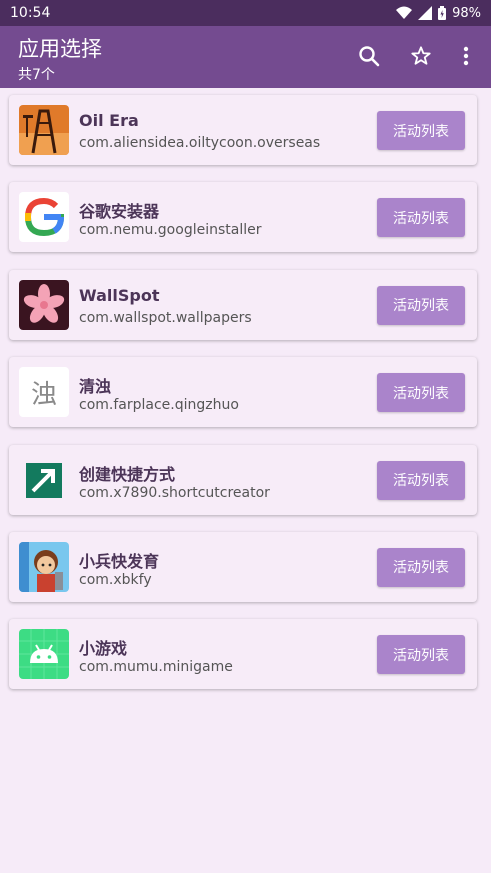 This screenshot has height=873, width=491. What do you see at coordinates (44, 130) in the screenshot?
I see `oil-derrick-icon` at bounding box center [44, 130].